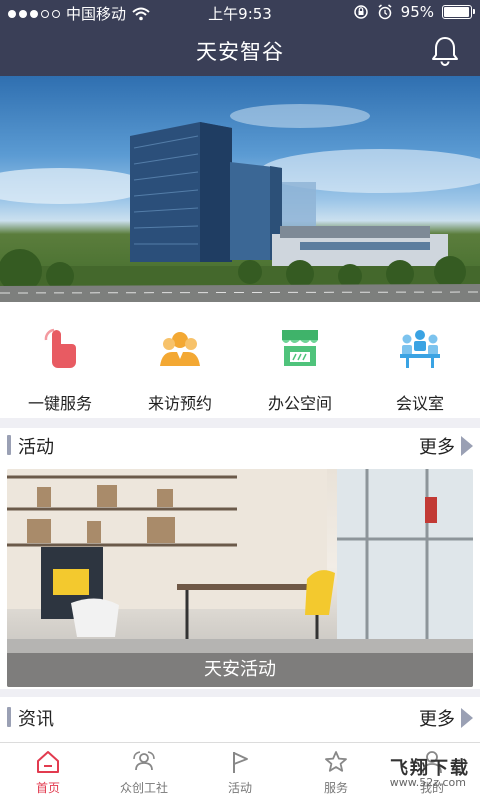  Describe the element at coordinates (143, 788) in the screenshot. I see `tab-label: 众创工社` at that location.